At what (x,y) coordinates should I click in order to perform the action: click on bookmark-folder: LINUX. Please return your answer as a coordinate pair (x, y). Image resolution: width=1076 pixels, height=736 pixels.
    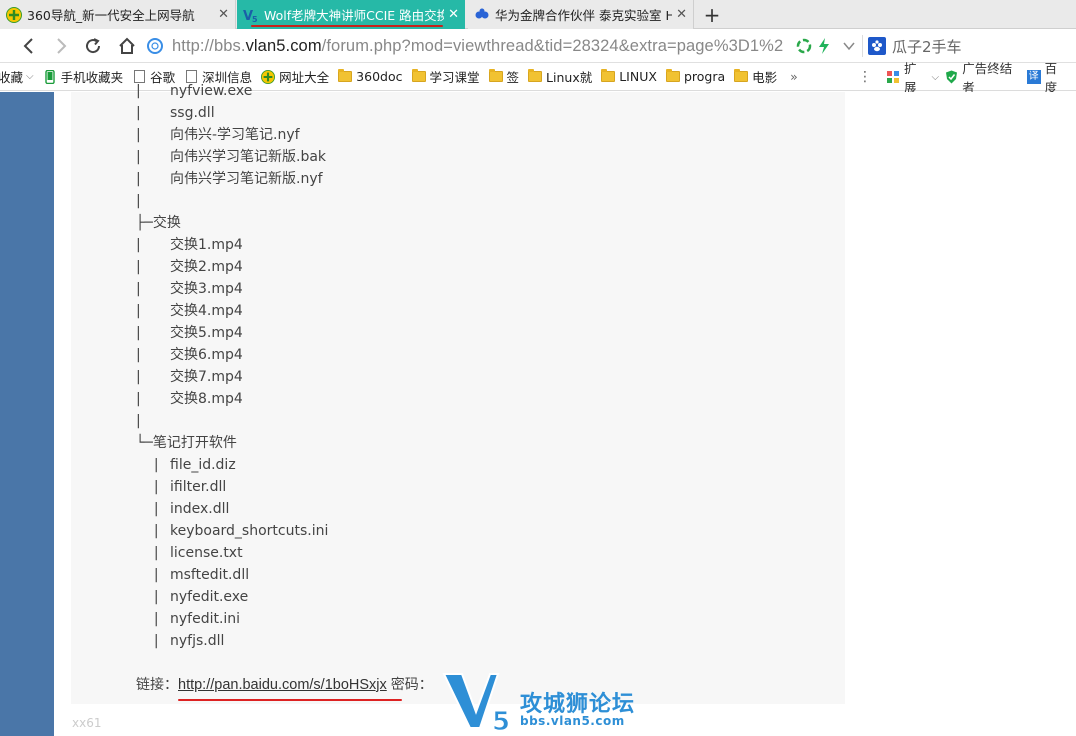
    Looking at the image, I should click on (629, 76).